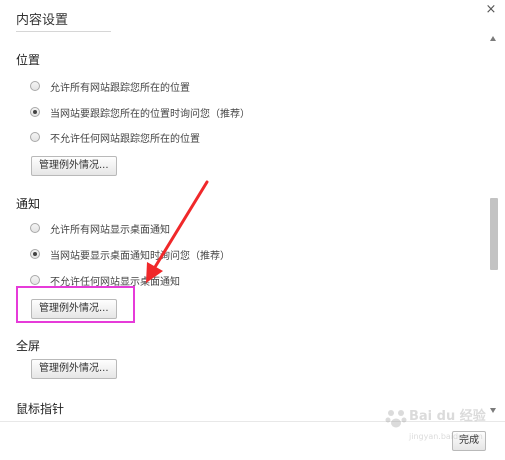 This screenshot has height=460, width=505. What do you see at coordinates (447, 416) in the screenshot?
I see `watermark-text: Bai du 经验` at bounding box center [447, 416].